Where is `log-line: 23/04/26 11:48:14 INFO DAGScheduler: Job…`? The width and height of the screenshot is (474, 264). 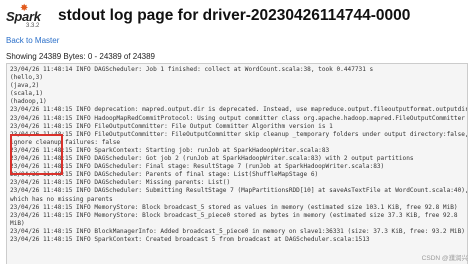 log-line: 23/04/26 11:48:14 INFO DAGScheduler: Job… is located at coordinates (192, 69).